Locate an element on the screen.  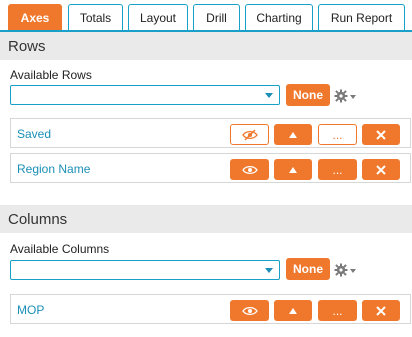
tab-axes: Axes is located at coordinates (35, 17).